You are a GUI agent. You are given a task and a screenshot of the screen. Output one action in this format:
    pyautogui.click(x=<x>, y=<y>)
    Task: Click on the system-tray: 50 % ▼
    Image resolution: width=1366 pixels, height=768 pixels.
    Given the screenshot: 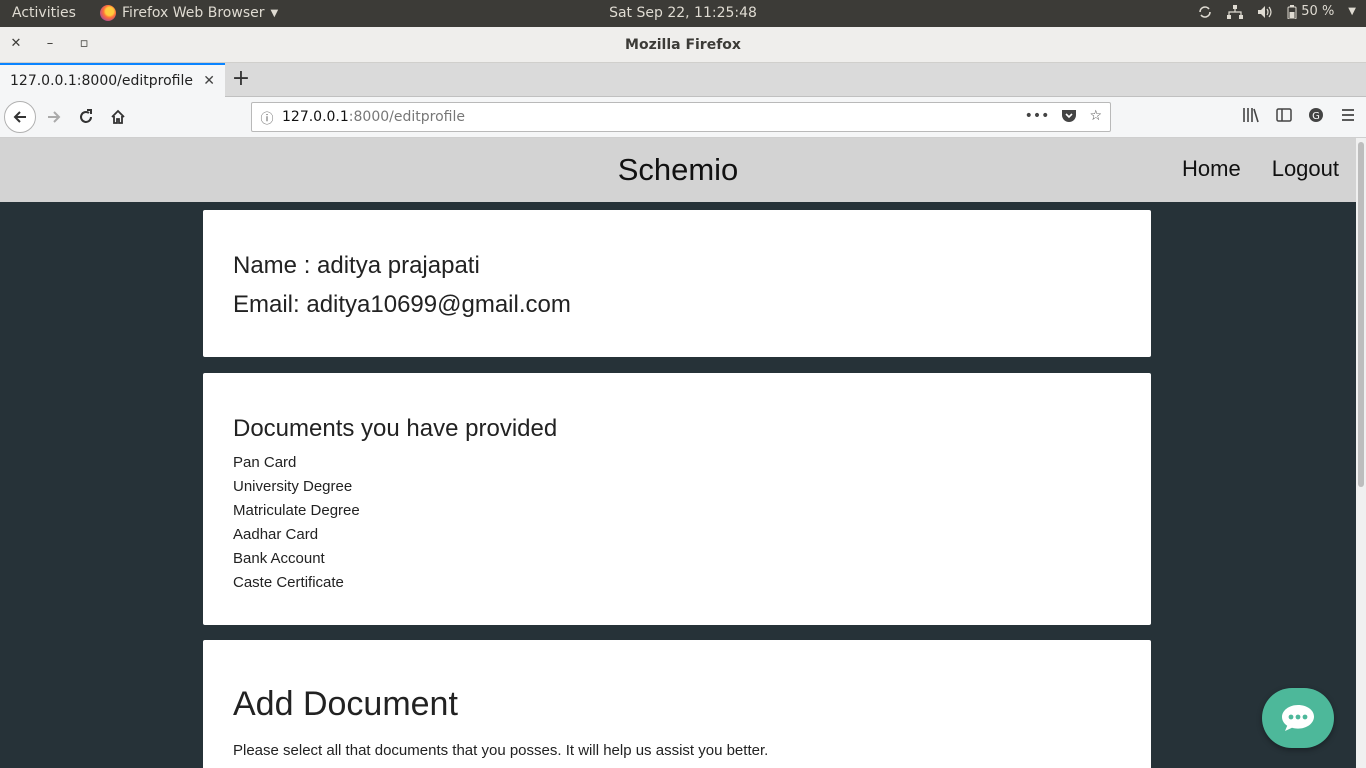 What is the action you would take?
    pyautogui.click(x=1276, y=11)
    